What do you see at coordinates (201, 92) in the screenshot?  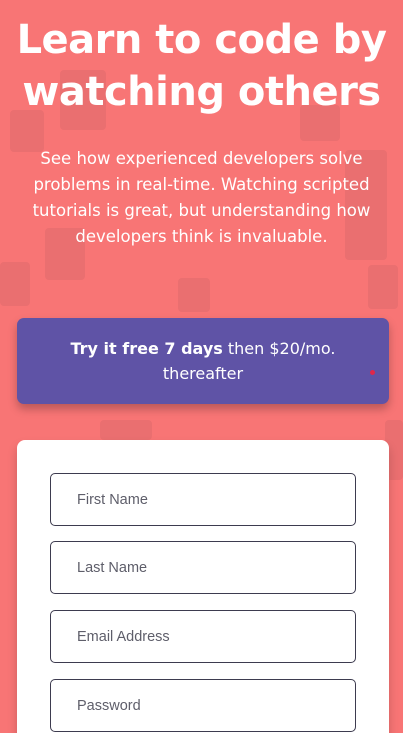 I see `hero-title-line-2: watching others` at bounding box center [201, 92].